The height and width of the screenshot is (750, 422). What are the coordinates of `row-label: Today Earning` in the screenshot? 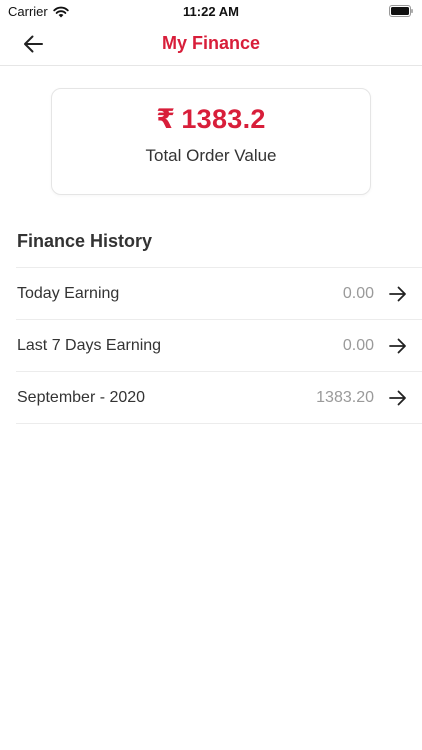 It's located at (68, 293).